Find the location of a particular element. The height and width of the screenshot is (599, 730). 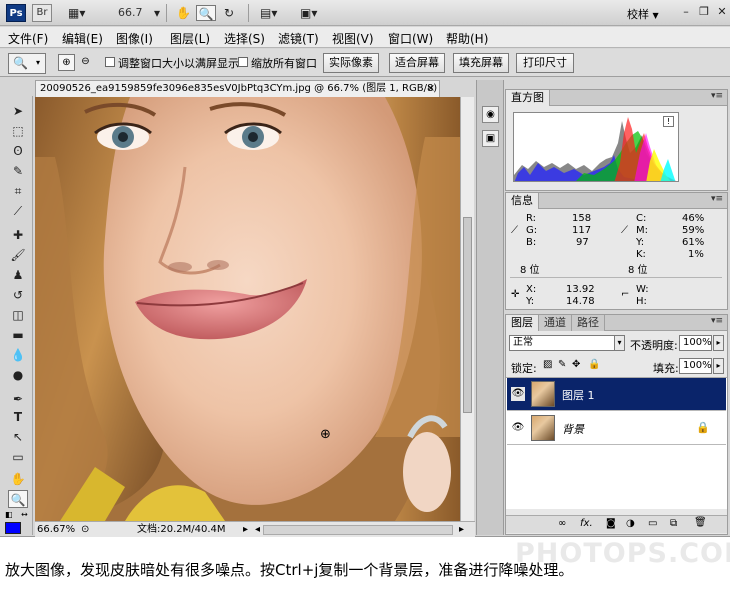

zoom-dropdown-icon: ▾ is located at coordinates (157, 13).